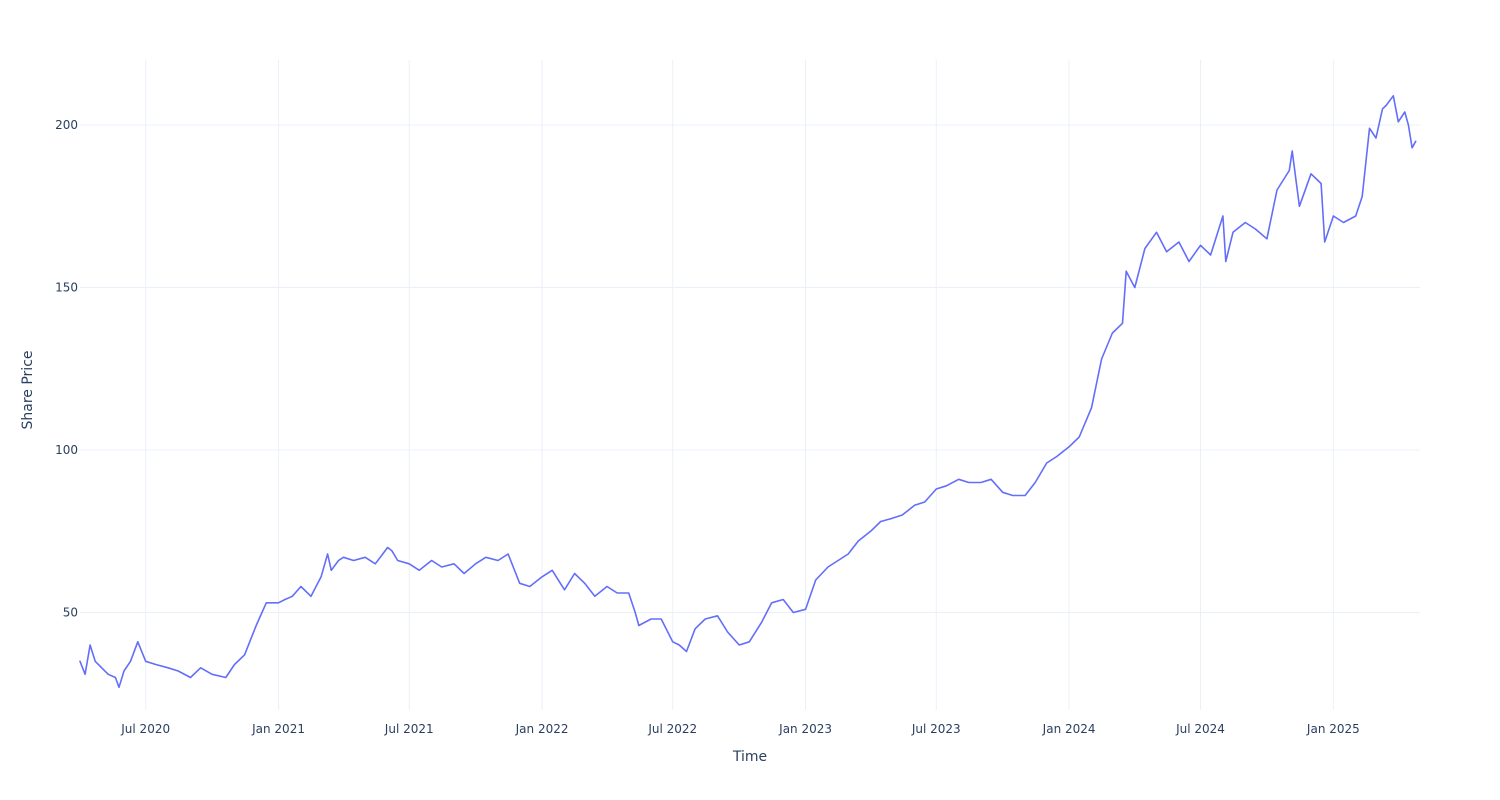  What do you see at coordinates (28, 389) in the screenshot?
I see `y-axis-title: Share Price` at bounding box center [28, 389].